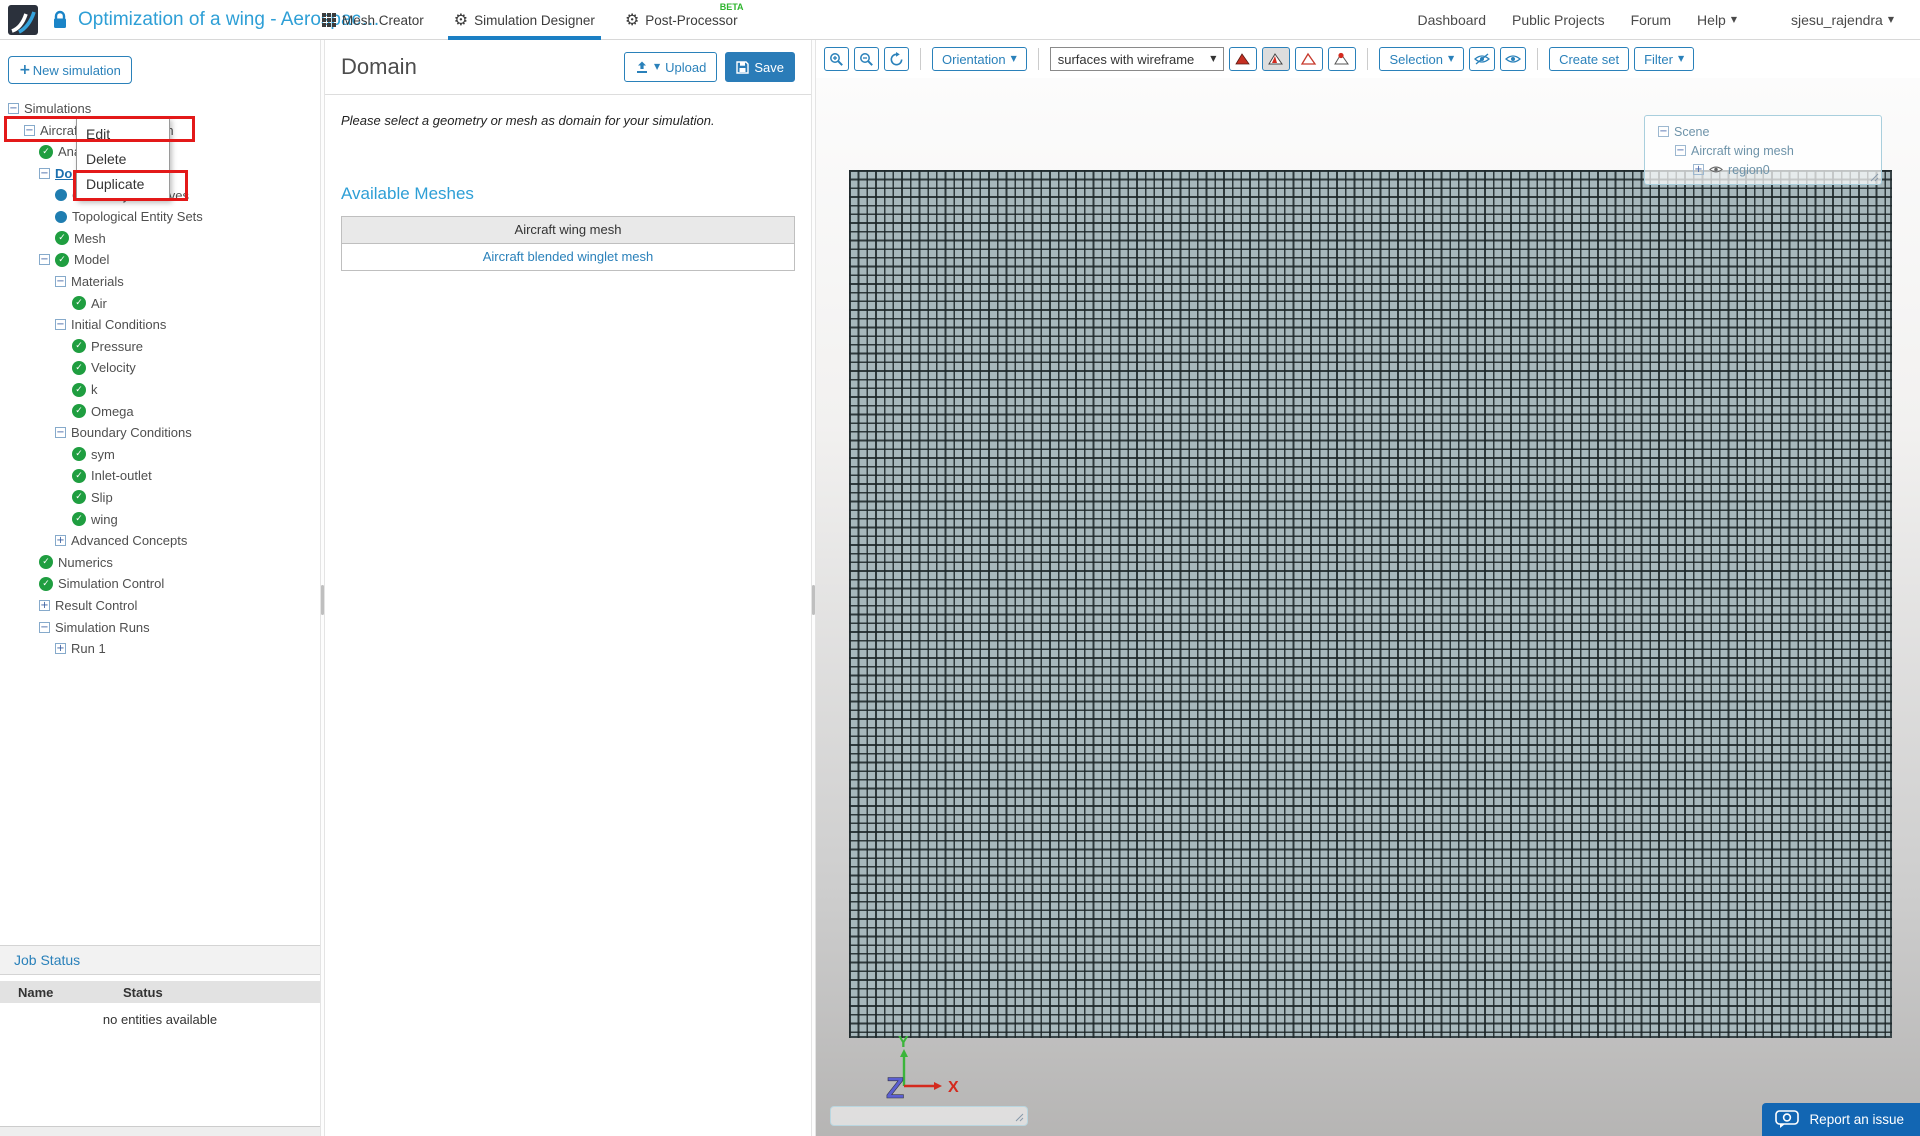  I want to click on tree-item-model: − ✓ Model, so click(160, 260).